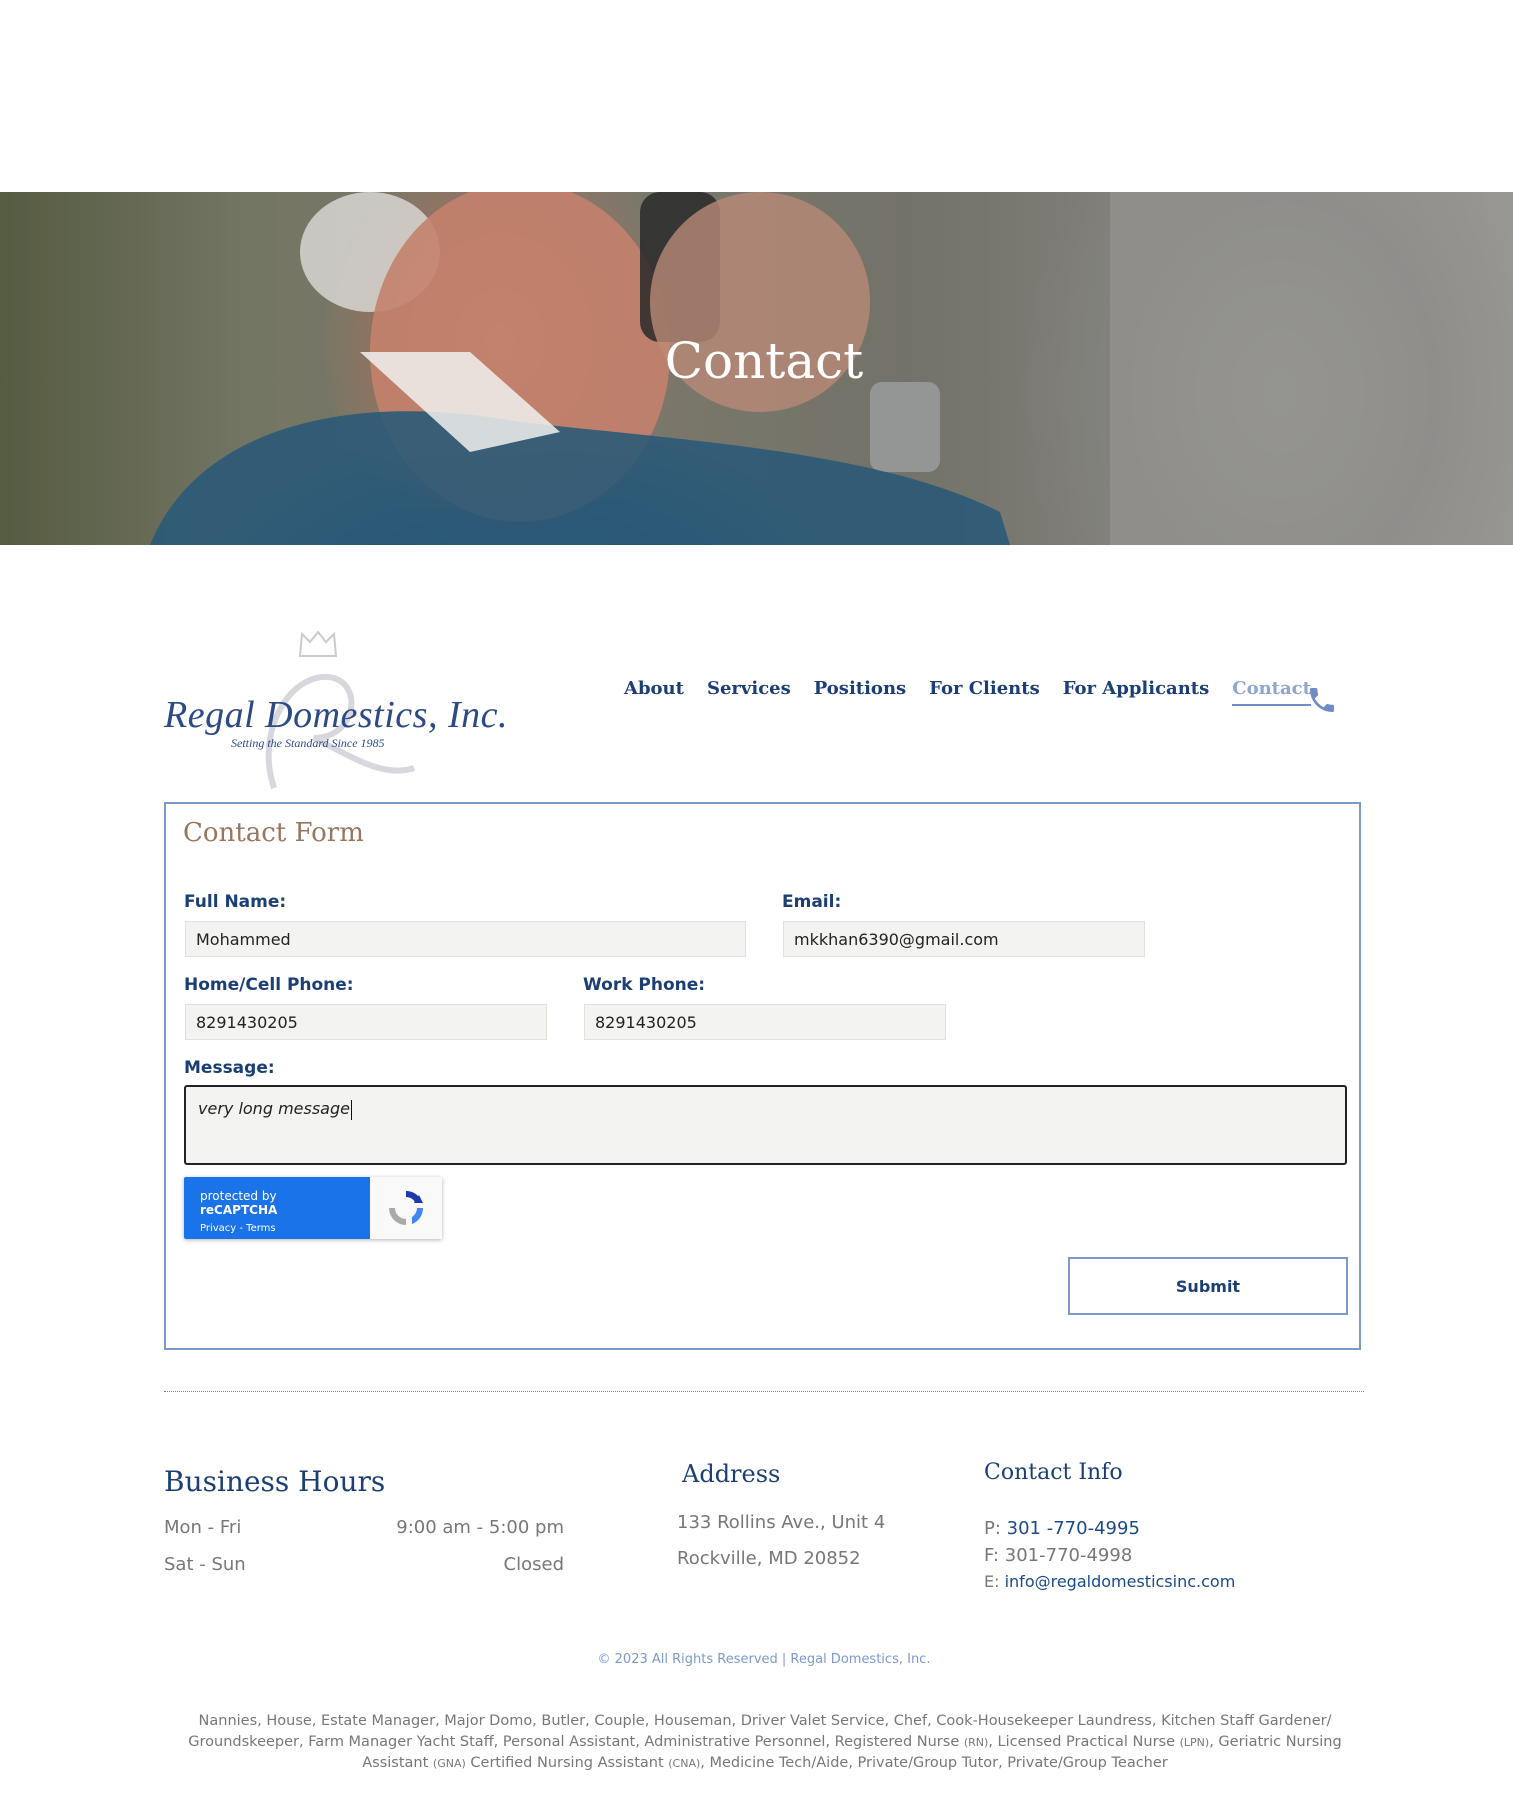 This screenshot has width=1513, height=1798. Describe the element at coordinates (567, 1763) in the screenshot. I see `positions-part4: Certified Nursing Assistant` at that location.